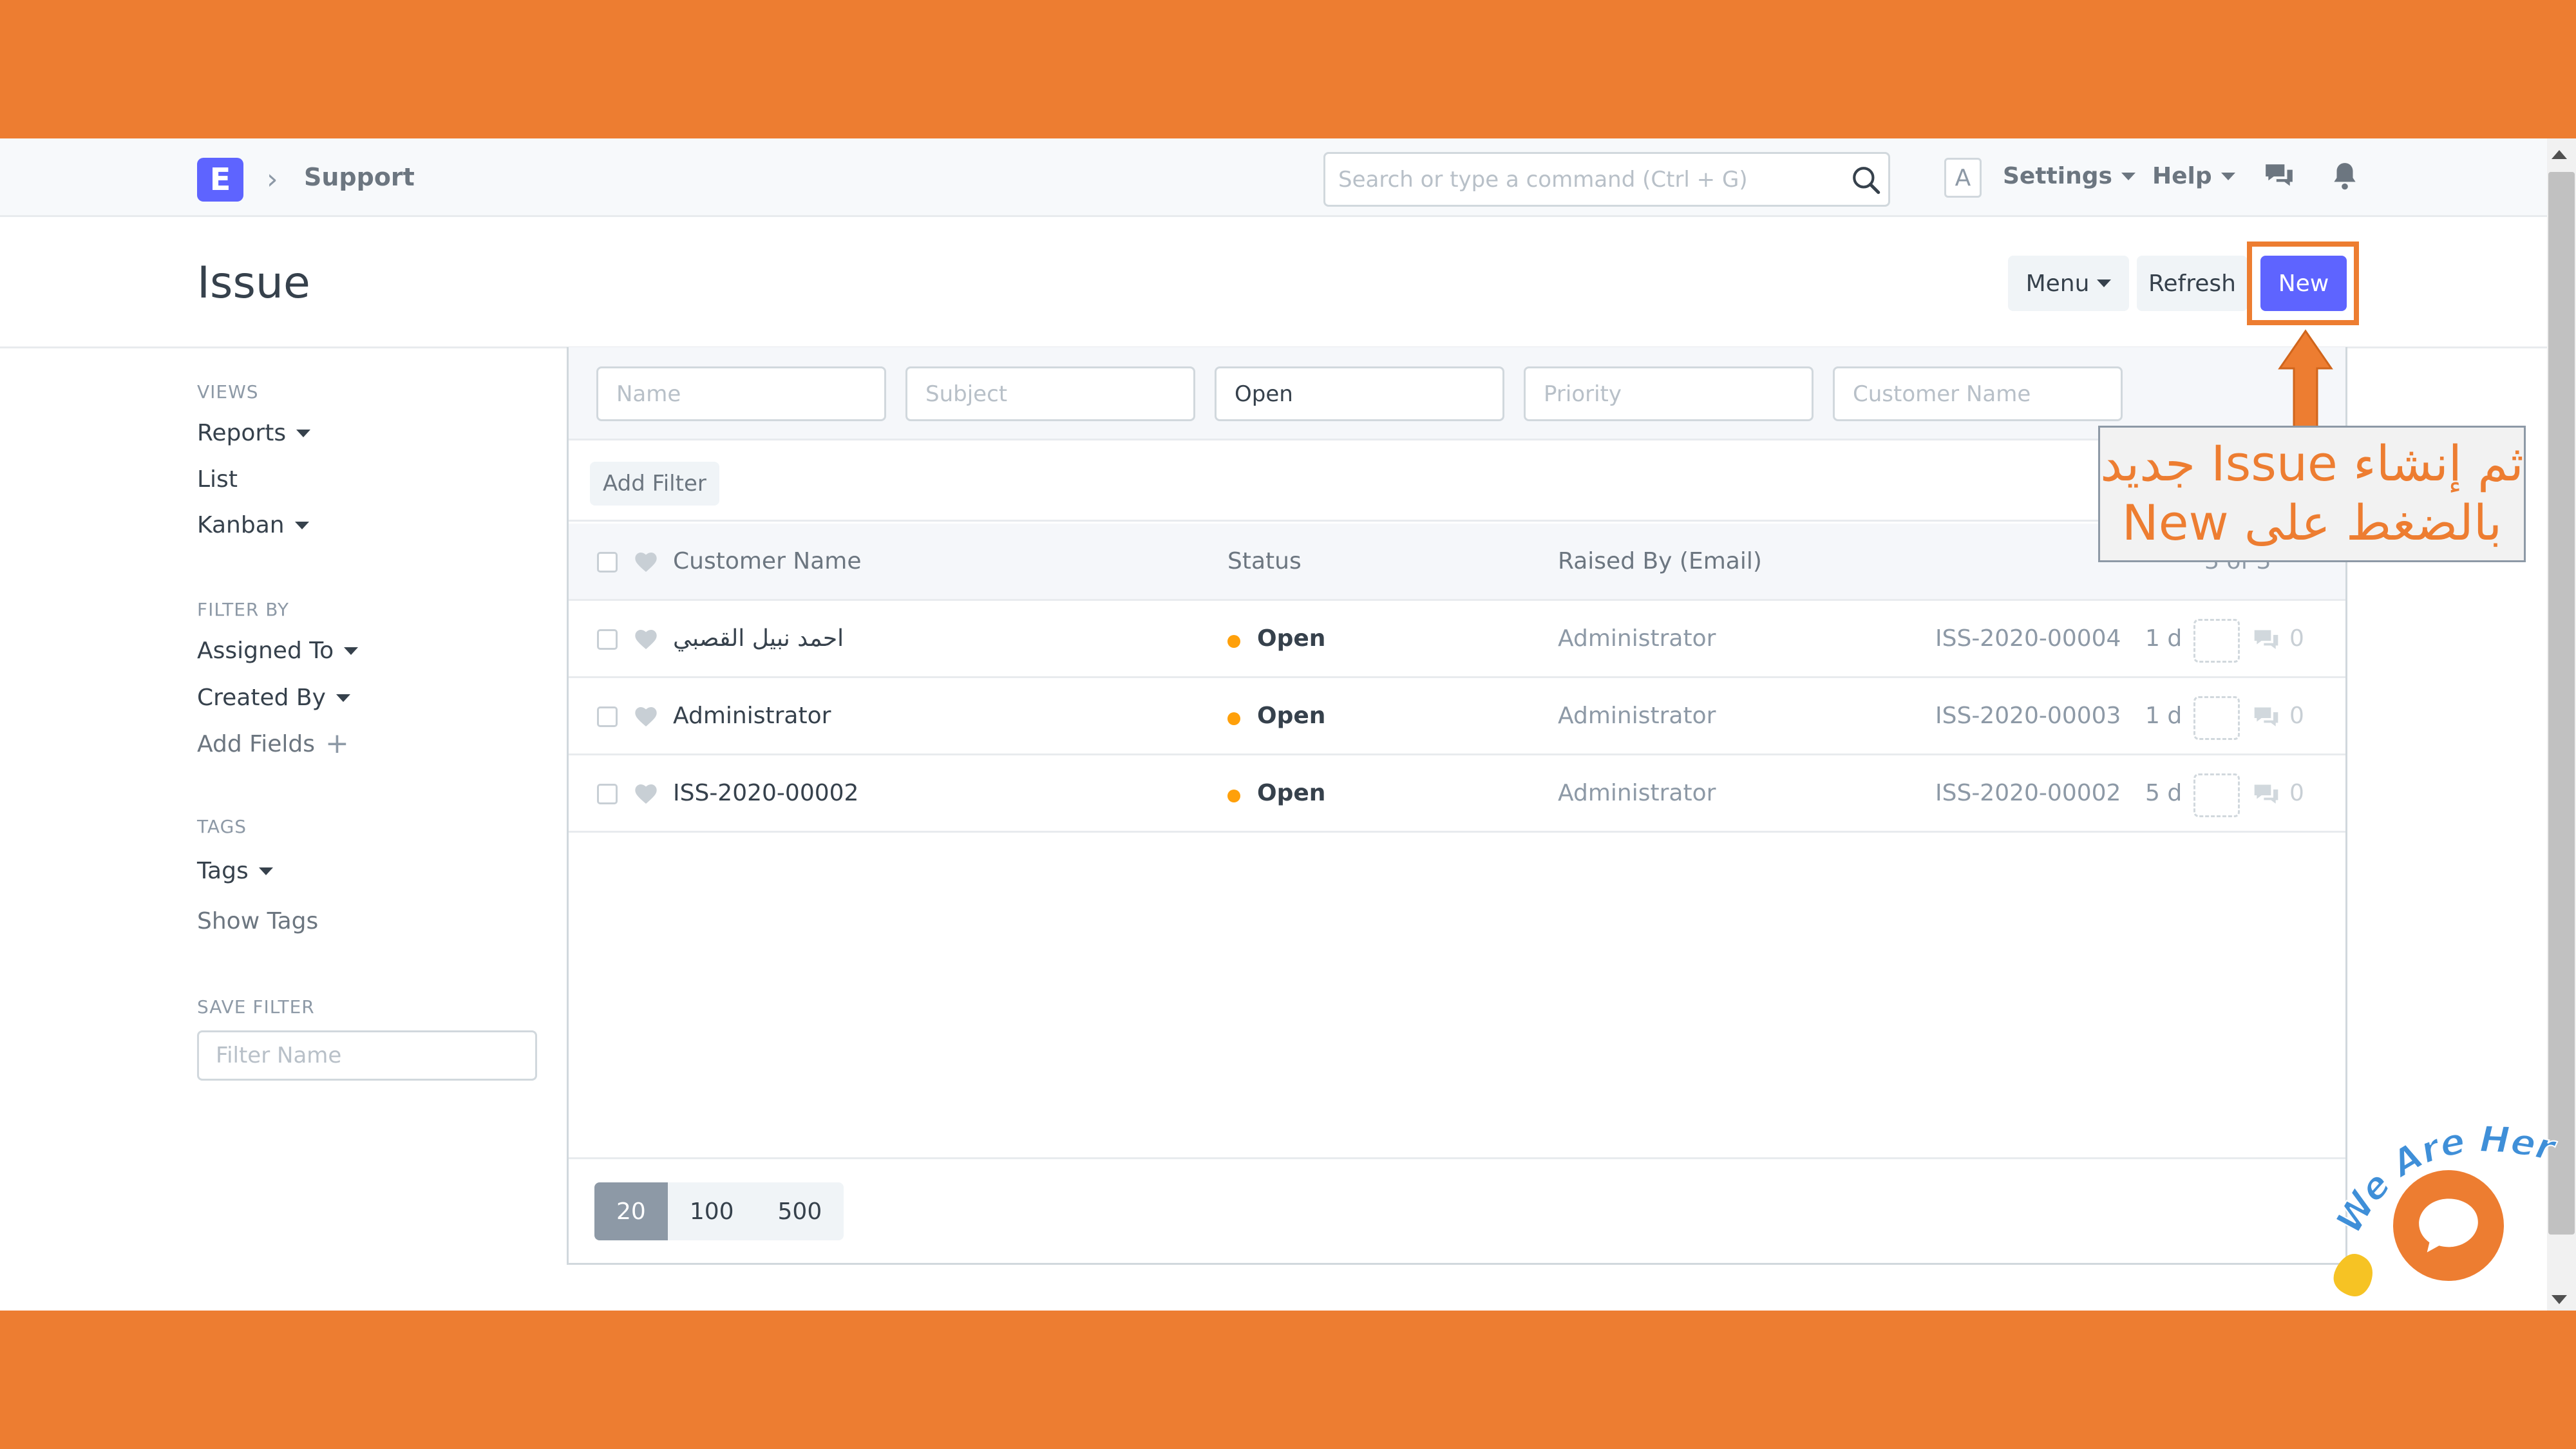 This screenshot has width=2576, height=1449. I want to click on user-avatar: A, so click(1963, 178).